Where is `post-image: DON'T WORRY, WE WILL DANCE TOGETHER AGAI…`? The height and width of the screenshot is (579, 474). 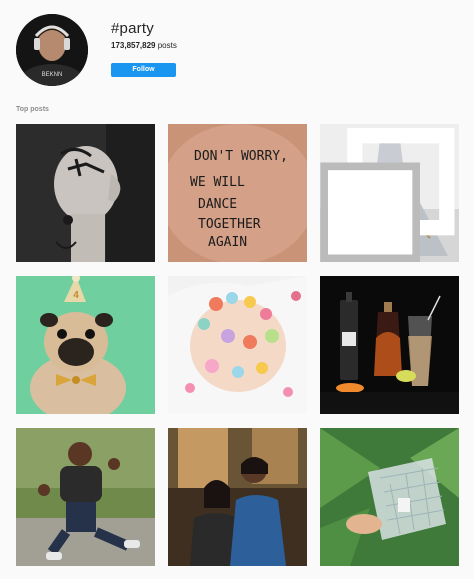 post-image: DON'T WORRY, WE WILL DANCE TOGETHER AGAI… is located at coordinates (237, 193).